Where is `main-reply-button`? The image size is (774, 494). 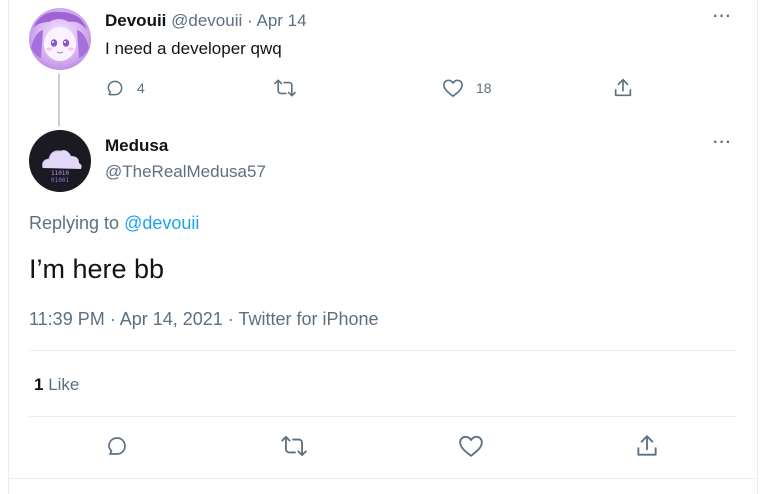 main-reply-button is located at coordinates (117, 446).